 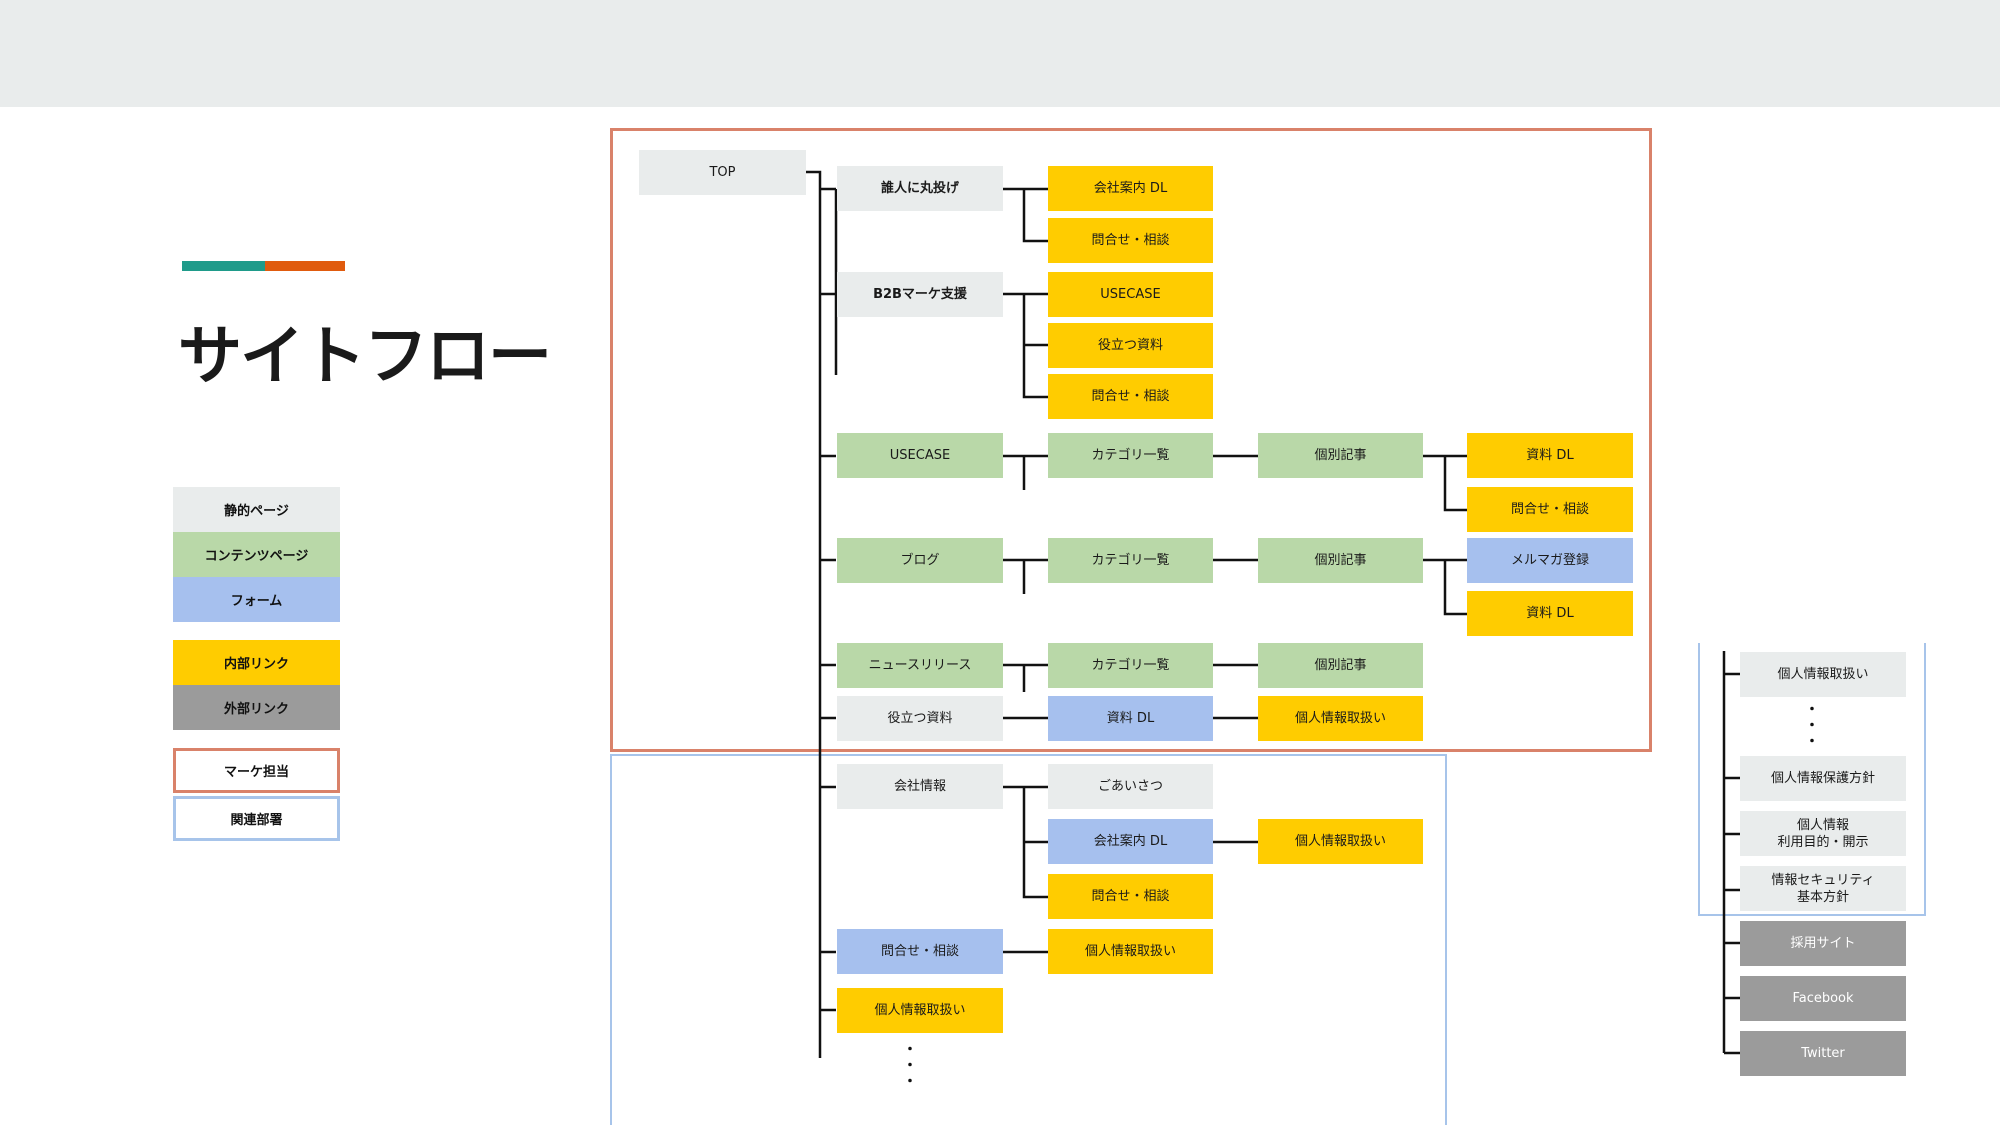 I want to click on connector-right, so click(x=1731, y=853).